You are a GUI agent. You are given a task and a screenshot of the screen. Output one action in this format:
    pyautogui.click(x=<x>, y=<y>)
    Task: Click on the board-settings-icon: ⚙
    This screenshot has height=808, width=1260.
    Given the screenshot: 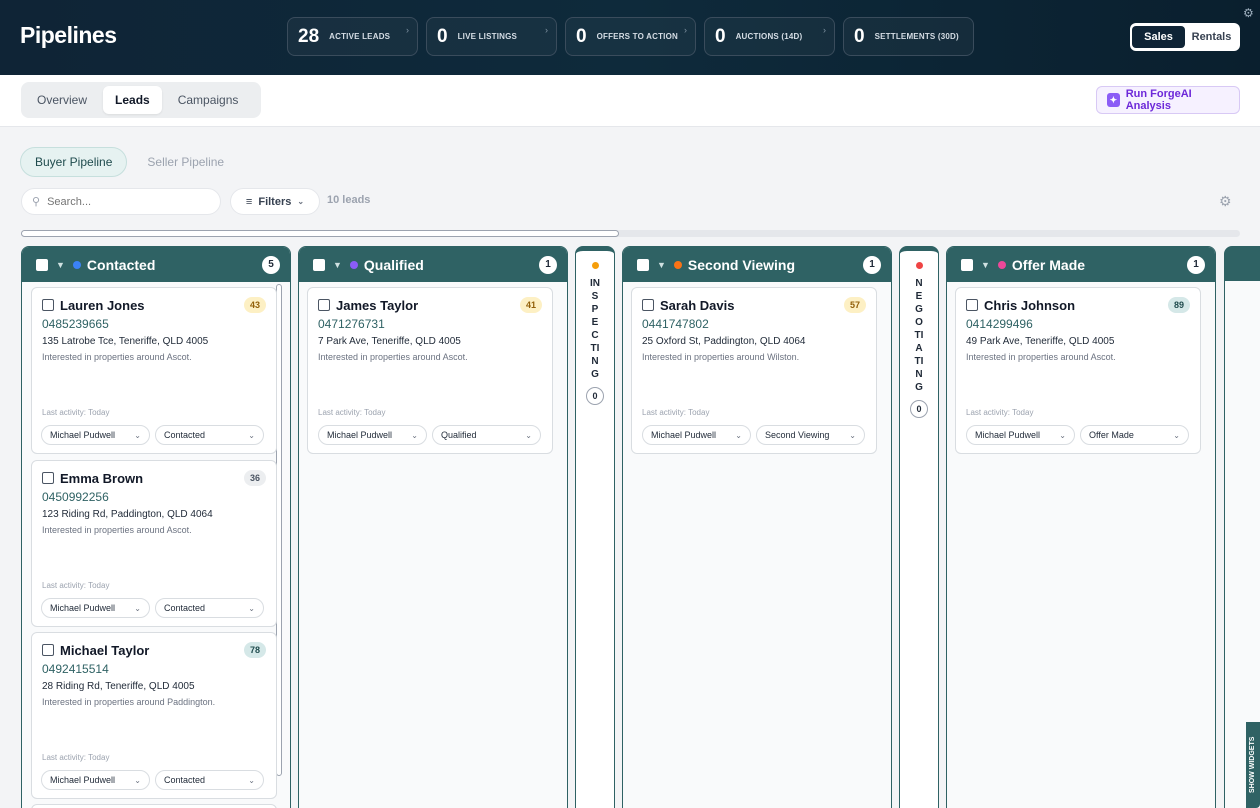 What is the action you would take?
    pyautogui.click(x=1225, y=201)
    